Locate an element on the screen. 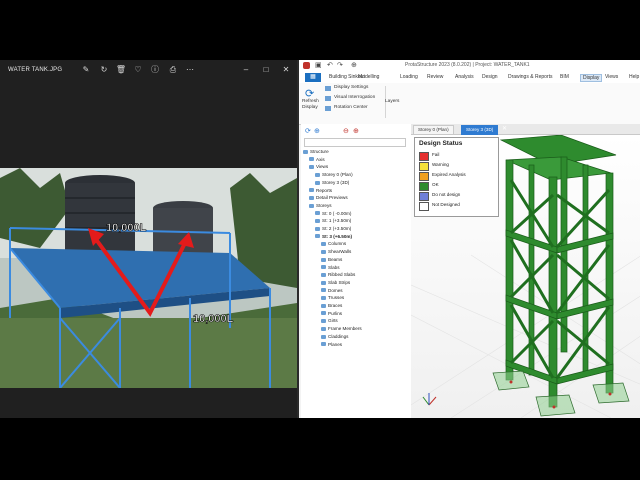 The image size is (640, 480). undo-icon: ↶ is located at coordinates (330, 65).